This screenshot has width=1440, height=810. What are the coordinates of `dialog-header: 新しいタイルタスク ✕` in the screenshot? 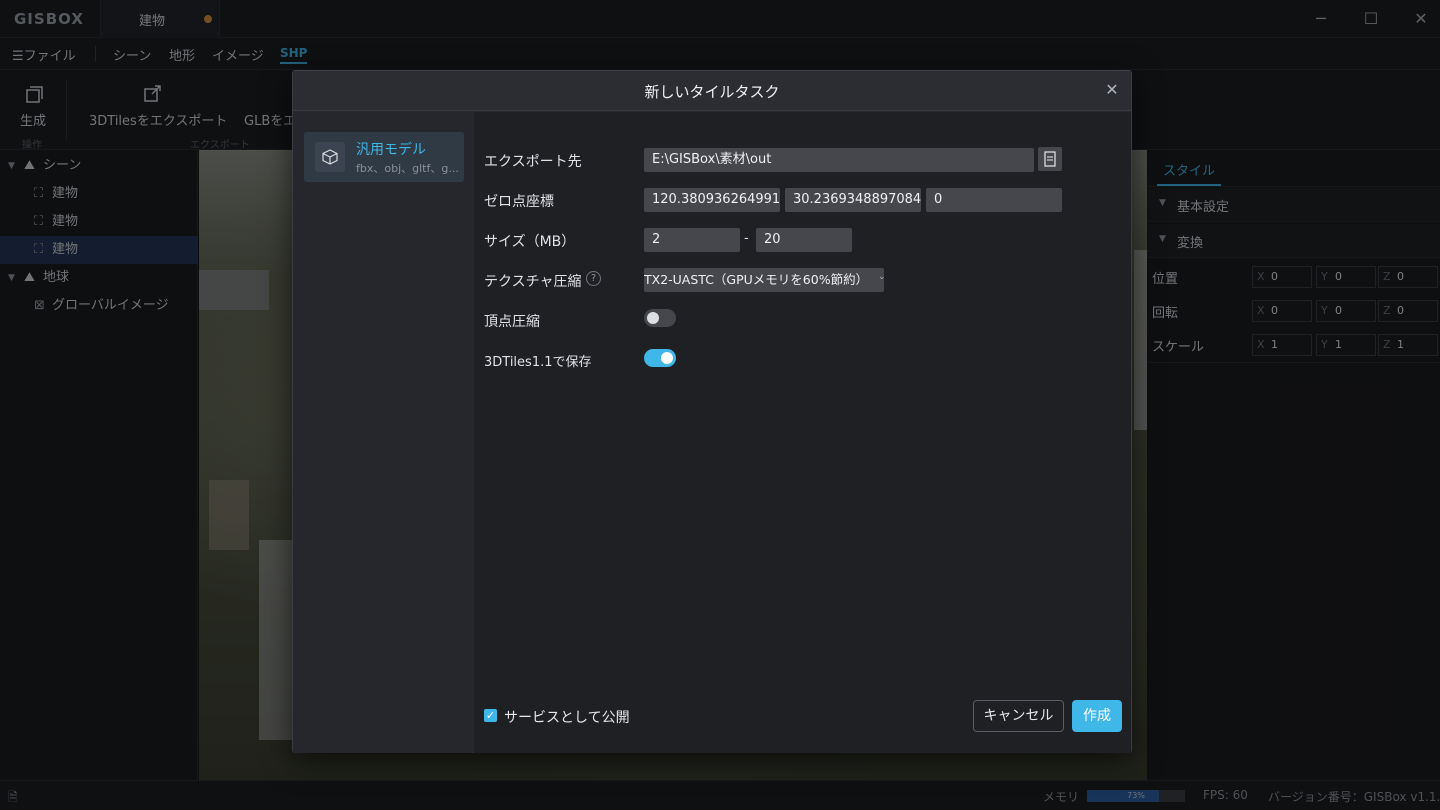 It's located at (712, 91).